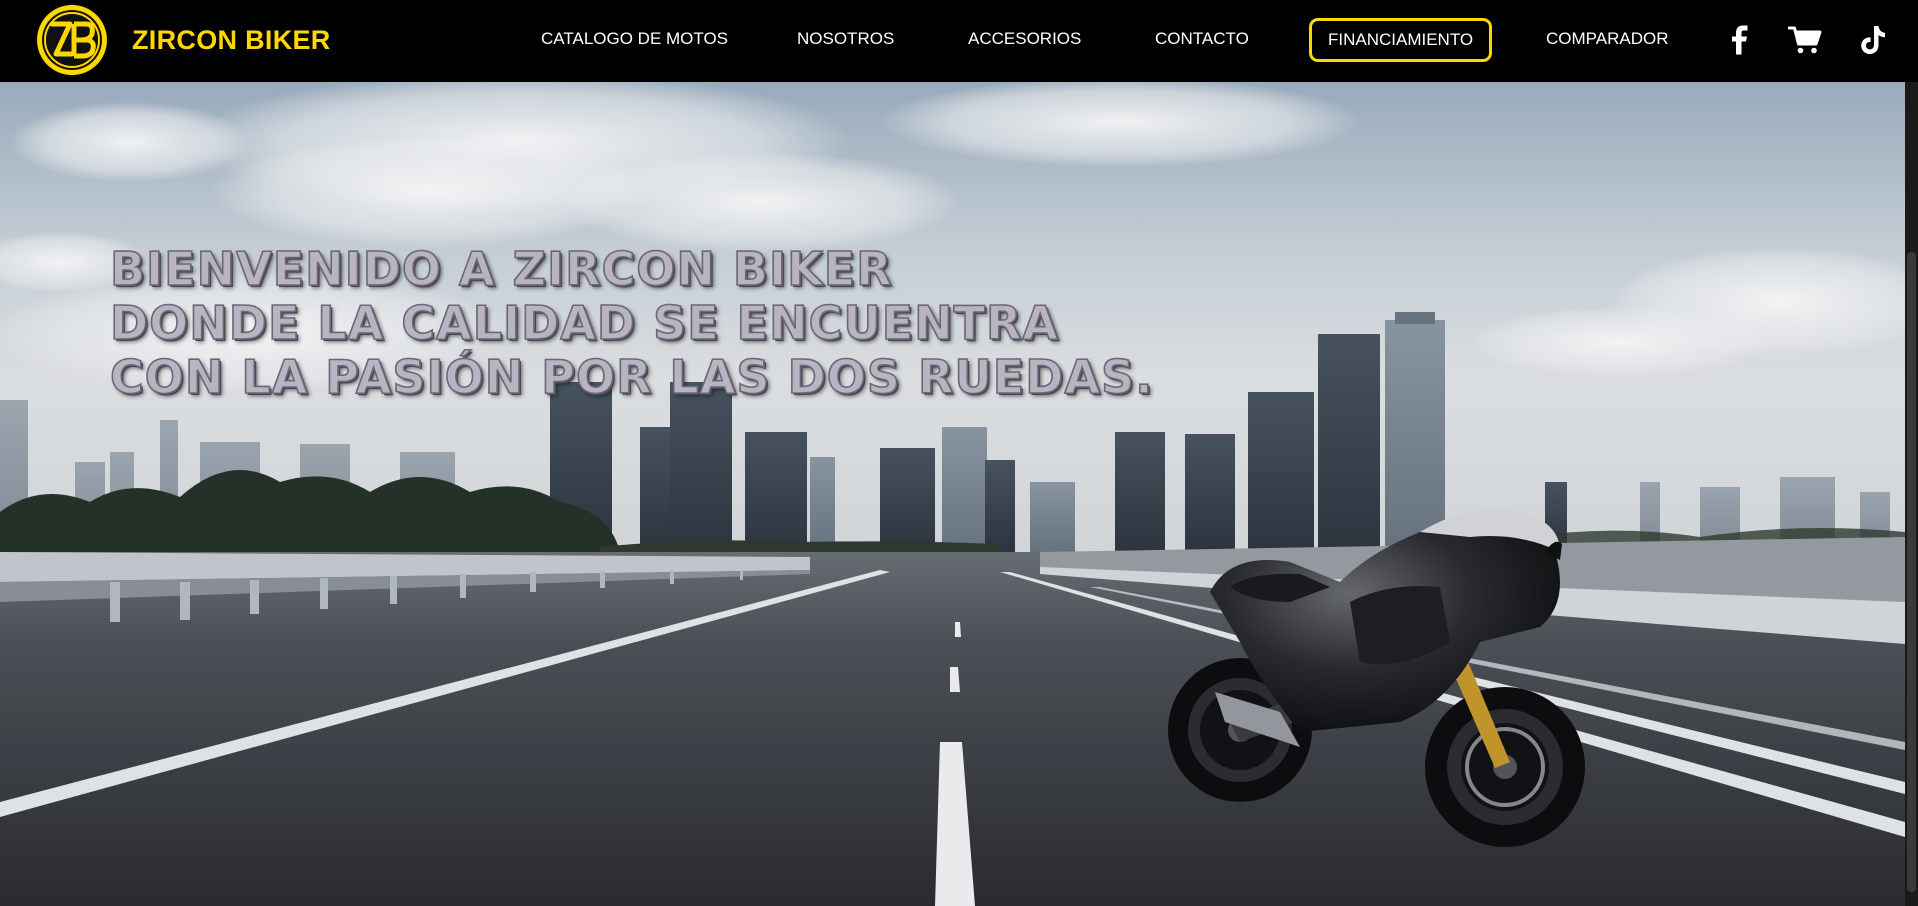 Image resolution: width=1918 pixels, height=906 pixels. What do you see at coordinates (631, 377) in the screenshot?
I see `hero-headline-line-3: CON LA PASIÓN POR LAS DOS RUEDAS.` at bounding box center [631, 377].